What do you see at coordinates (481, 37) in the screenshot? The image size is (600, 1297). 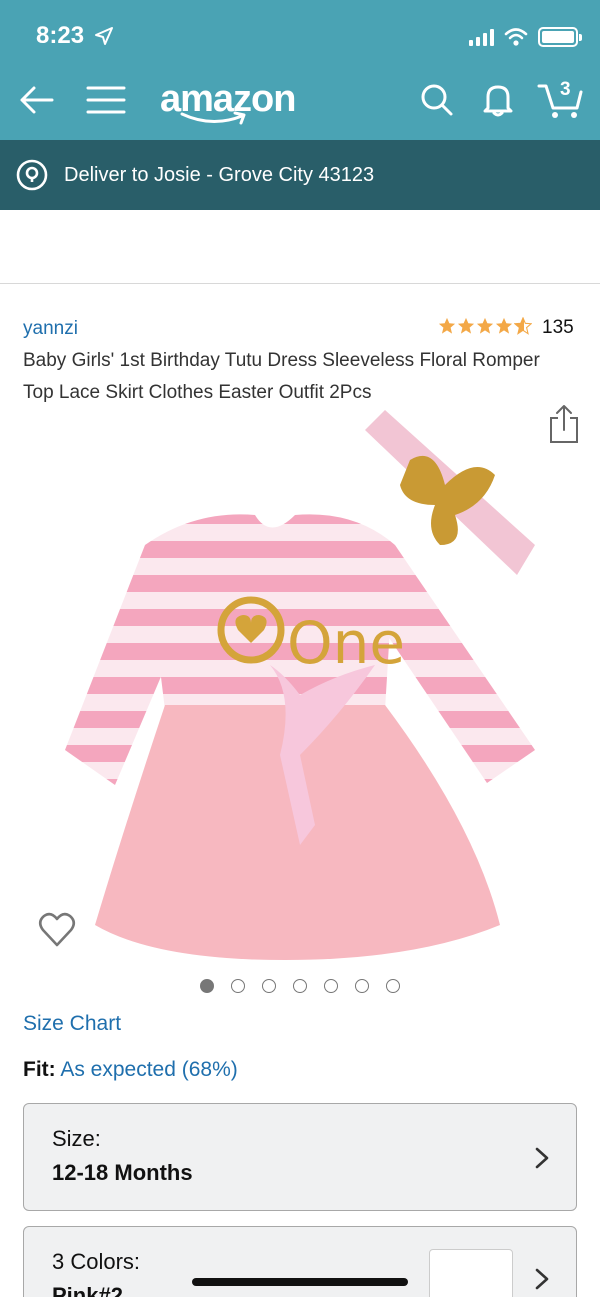 I see `signal-icon` at bounding box center [481, 37].